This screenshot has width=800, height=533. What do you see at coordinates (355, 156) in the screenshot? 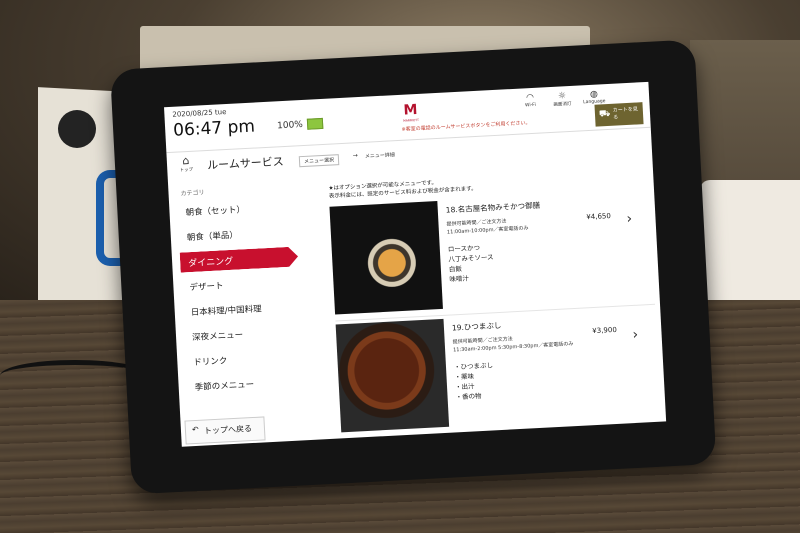
I see `breadcrumb-arrow-icon: →` at bounding box center [355, 156].